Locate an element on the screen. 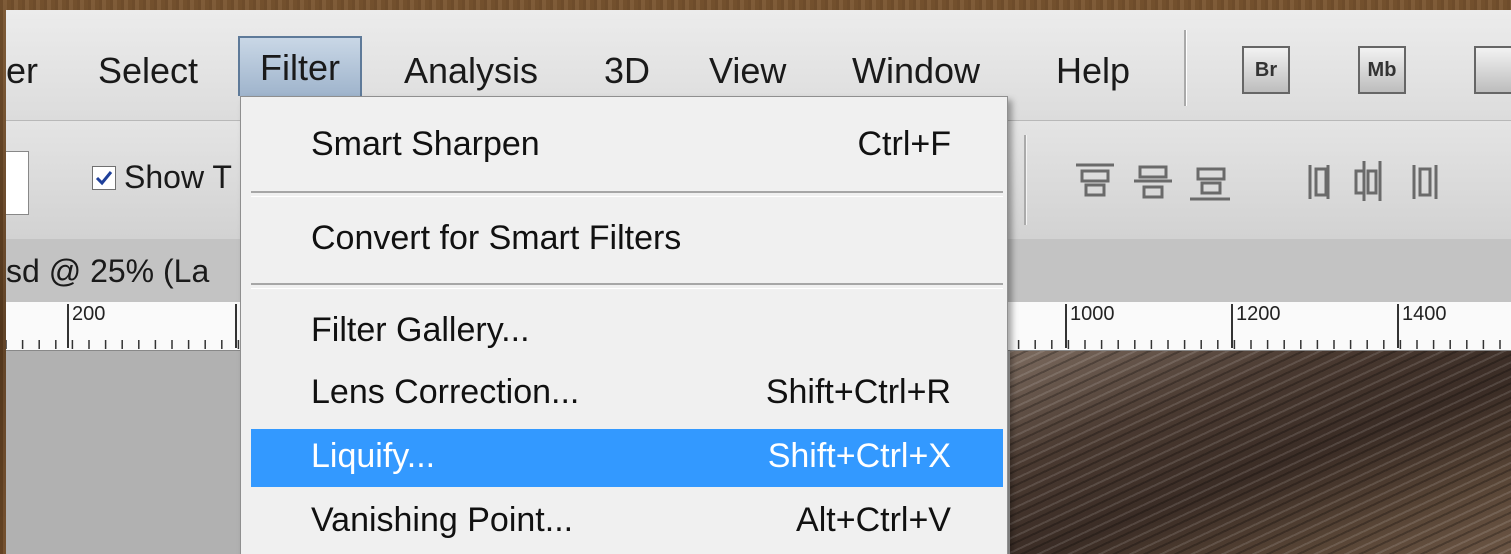 The width and height of the screenshot is (1511, 554). menu-item-vanishing-point: Vanishing Point... Alt+Ctrl+V is located at coordinates (627, 522).